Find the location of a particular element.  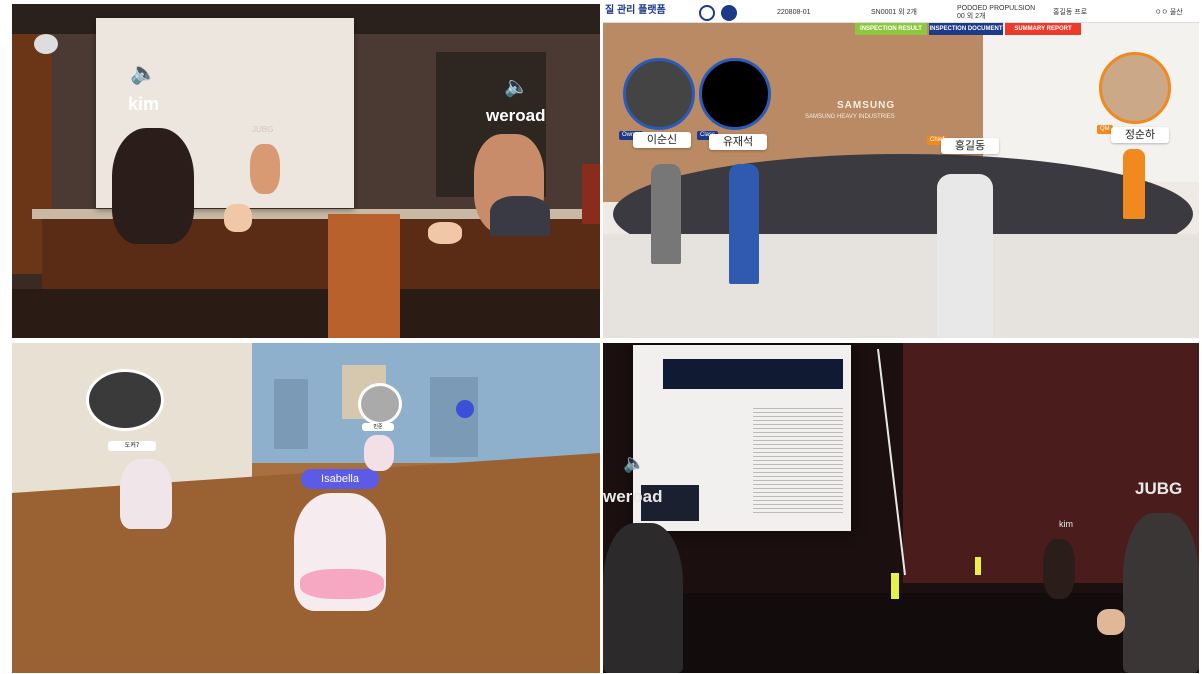

name-tag-chief: 홍길동 is located at coordinates (970, 146).